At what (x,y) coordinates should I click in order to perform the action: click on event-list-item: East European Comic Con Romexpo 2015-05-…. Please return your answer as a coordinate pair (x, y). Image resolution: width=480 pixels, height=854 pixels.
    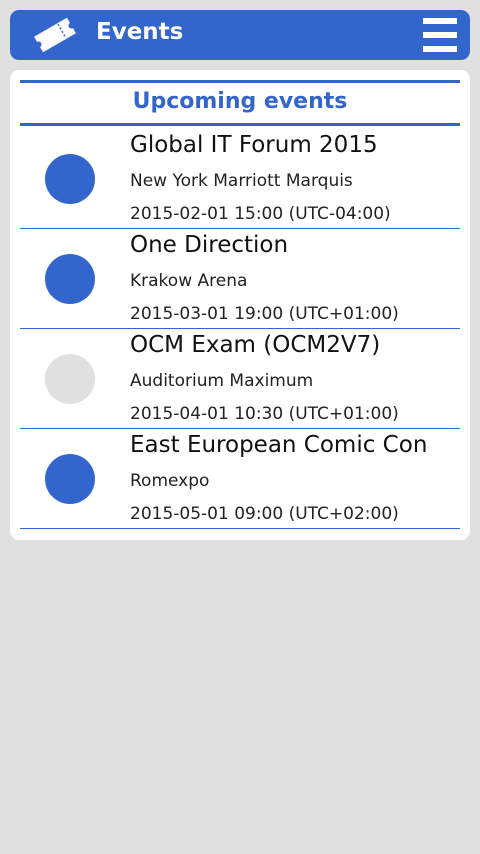
    Looking at the image, I should click on (240, 479).